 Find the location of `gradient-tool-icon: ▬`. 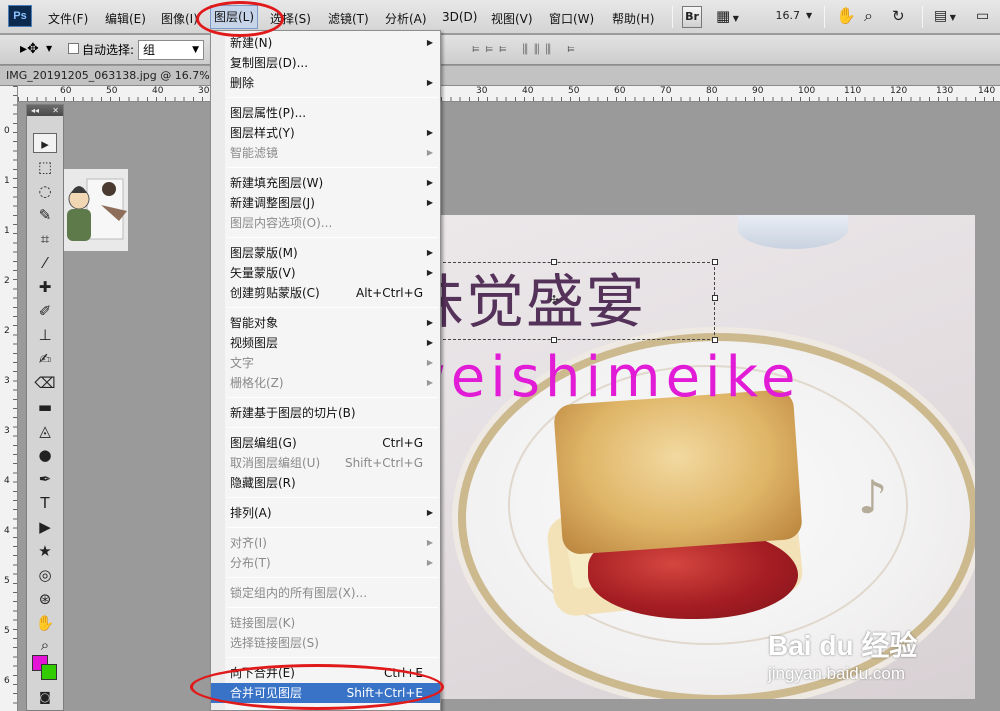

gradient-tool-icon: ▬ is located at coordinates (45, 407).